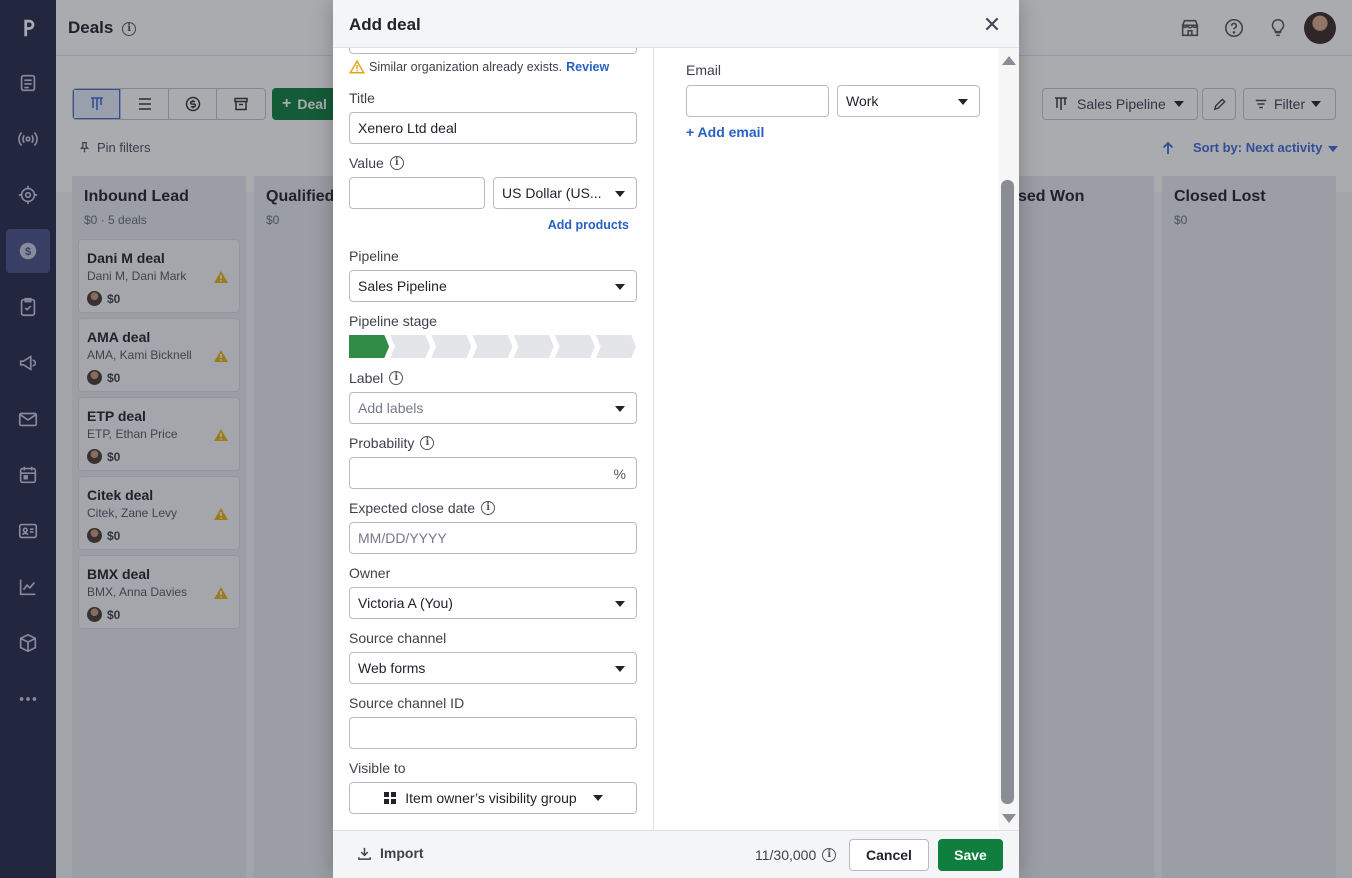 The image size is (1352, 878). I want to click on pipeline-stage-label: Pipeline stage, so click(393, 321).